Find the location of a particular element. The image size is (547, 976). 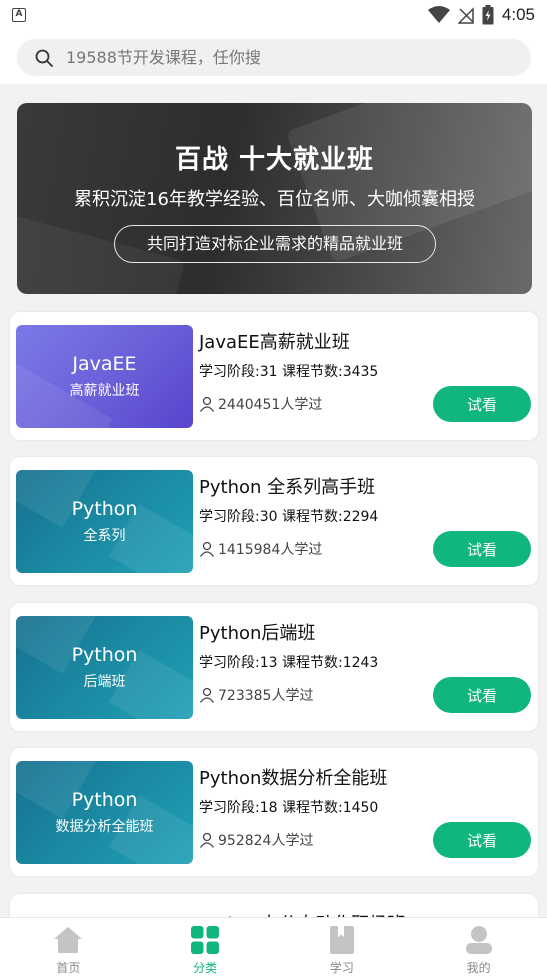

thumbnail-subtitle: 高薪就业班 is located at coordinates (104, 391).